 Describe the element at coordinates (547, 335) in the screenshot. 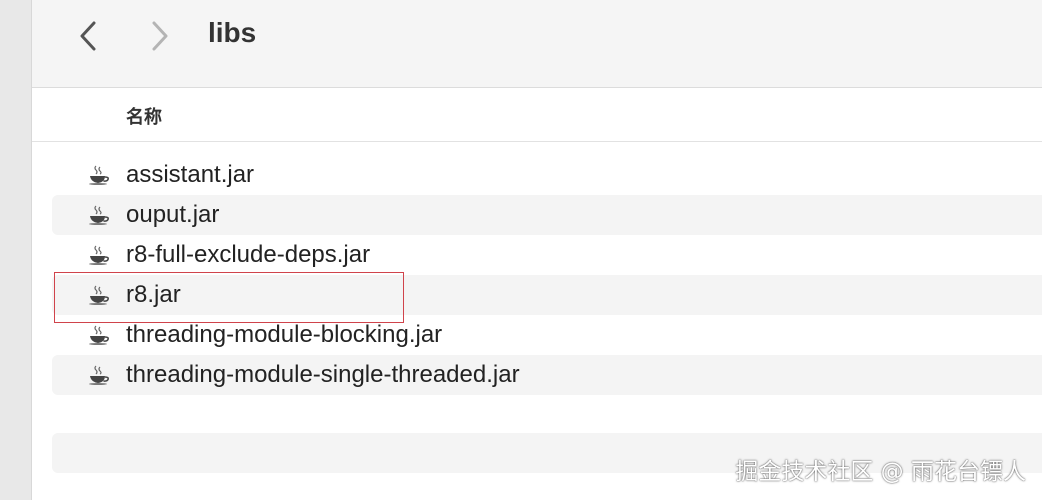

I see `file-row: threading-module-blocking.jar` at that location.